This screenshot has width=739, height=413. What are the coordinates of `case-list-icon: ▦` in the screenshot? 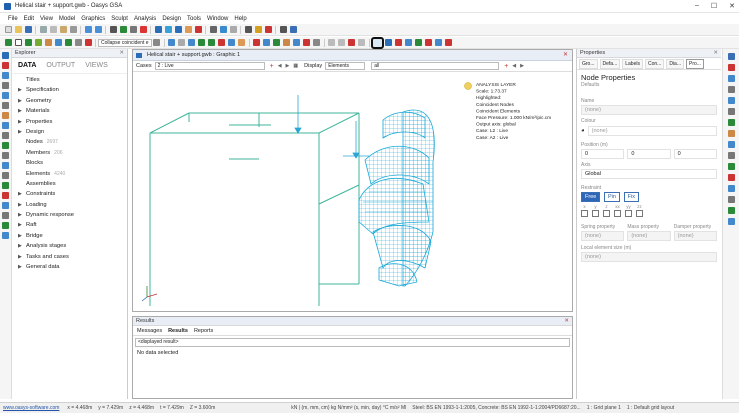 It's located at (295, 66).